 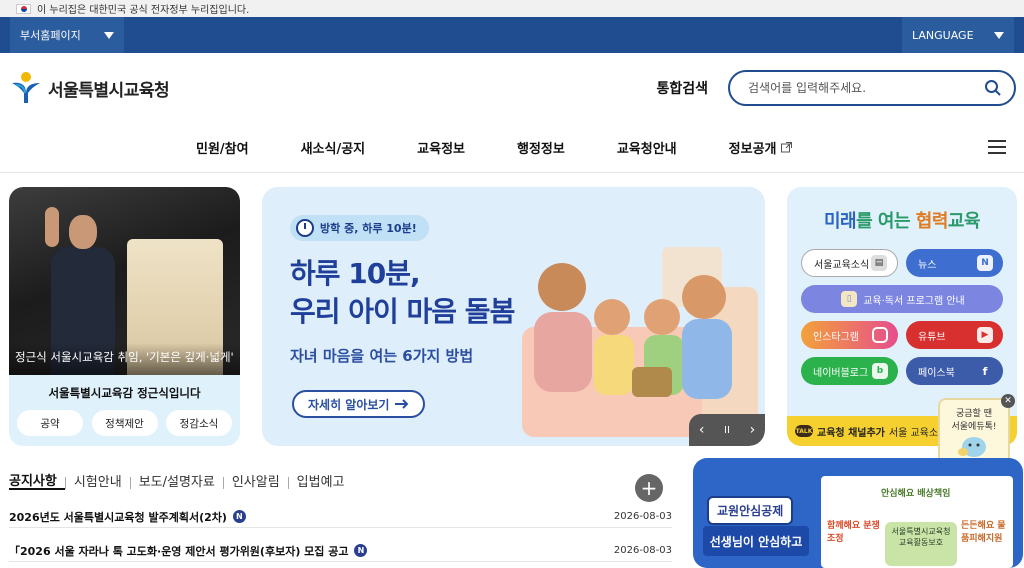 What do you see at coordinates (753, 430) in the screenshot?
I see `next-slide-button: ›` at bounding box center [753, 430].